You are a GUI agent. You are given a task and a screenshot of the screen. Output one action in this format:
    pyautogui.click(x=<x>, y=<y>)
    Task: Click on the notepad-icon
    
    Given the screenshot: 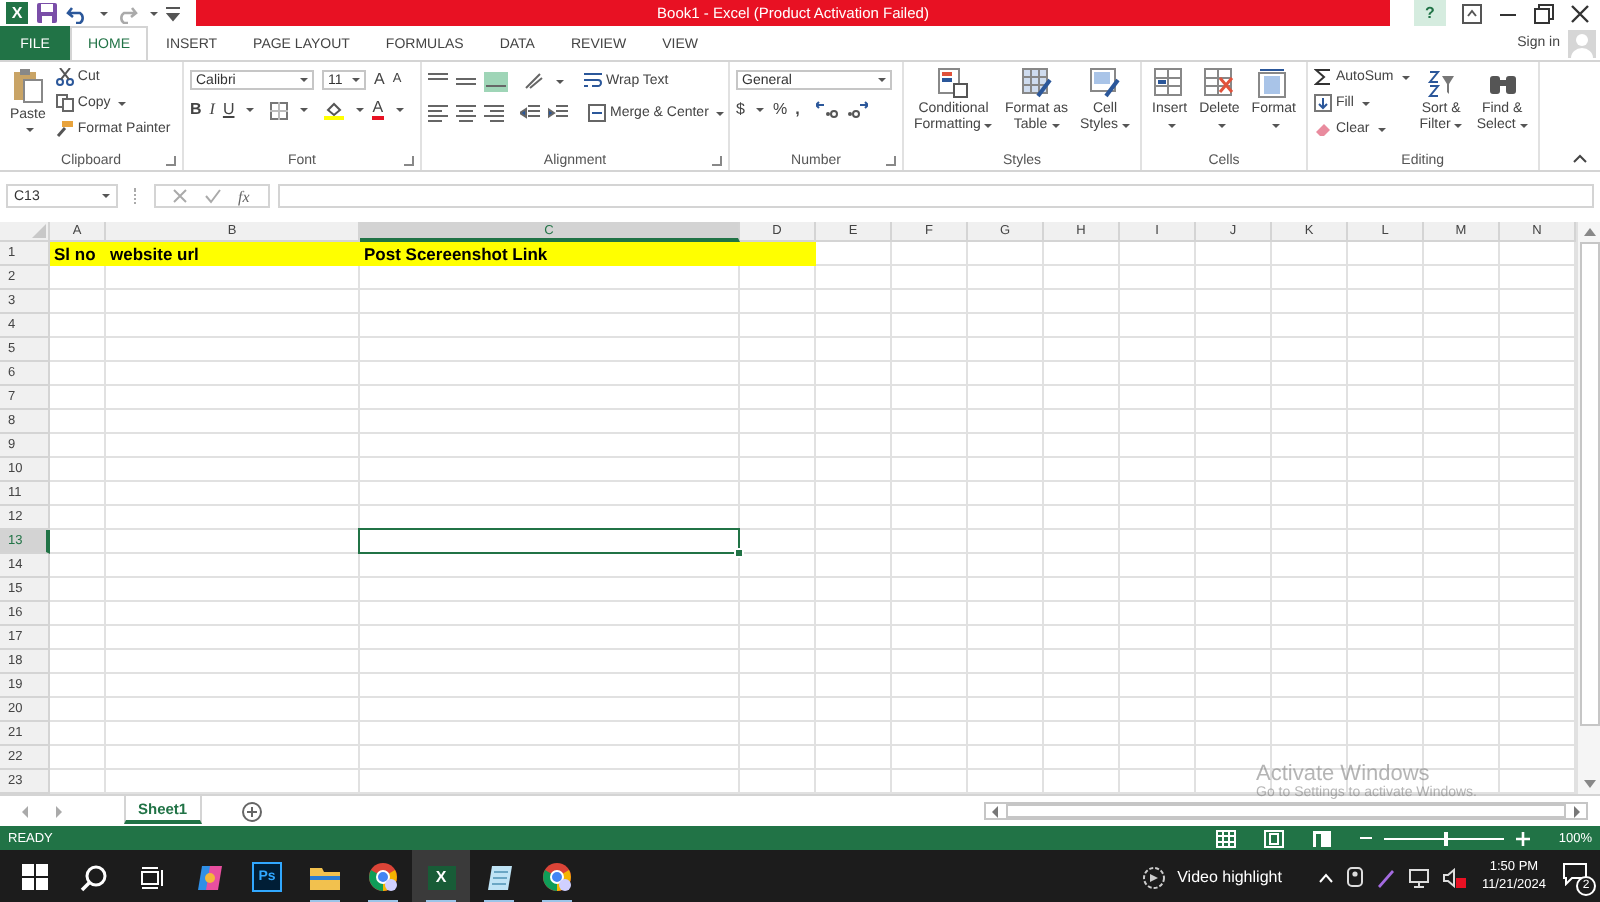 What is the action you would take?
    pyautogui.click(x=499, y=877)
    